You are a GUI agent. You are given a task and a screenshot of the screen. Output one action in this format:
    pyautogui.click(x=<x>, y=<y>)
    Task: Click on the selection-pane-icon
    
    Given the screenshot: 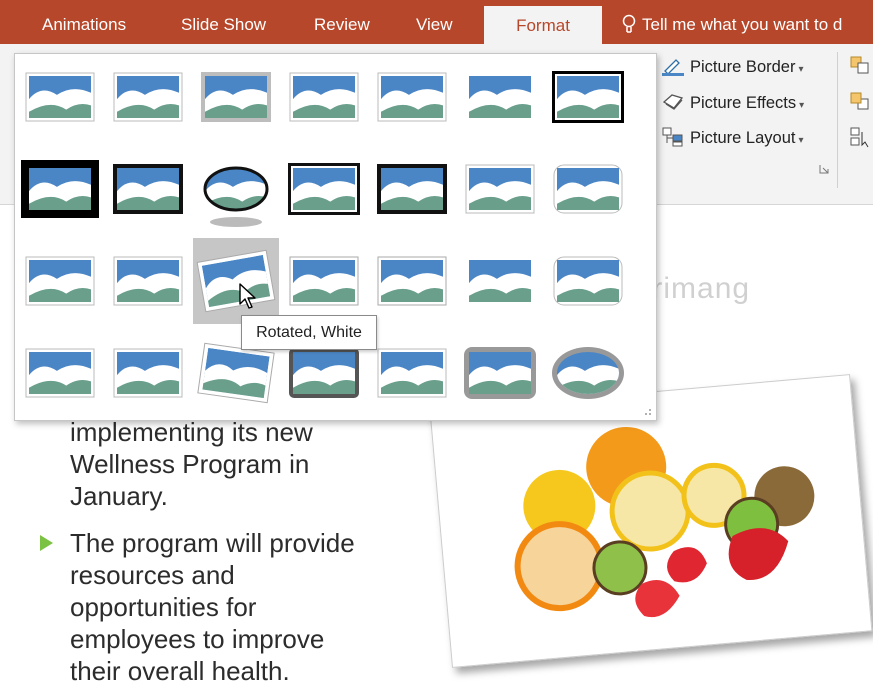 What is the action you would take?
    pyautogui.click(x=861, y=137)
    